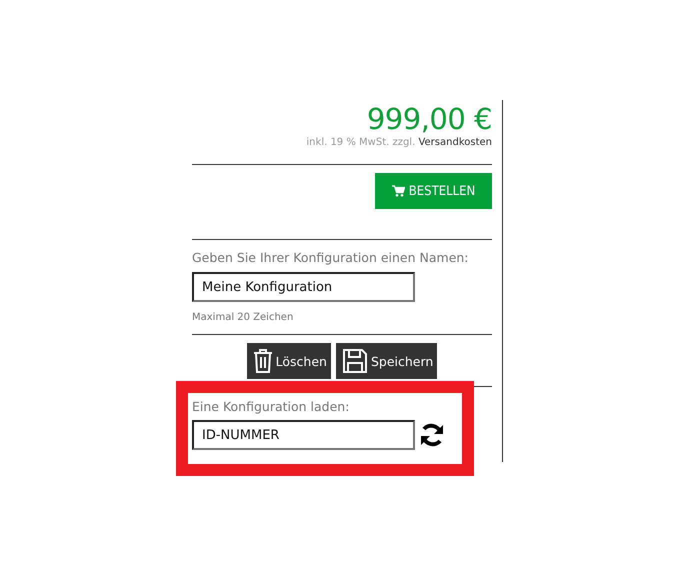  Describe the element at coordinates (429, 119) in the screenshot. I see `price: 999,00 €` at that location.